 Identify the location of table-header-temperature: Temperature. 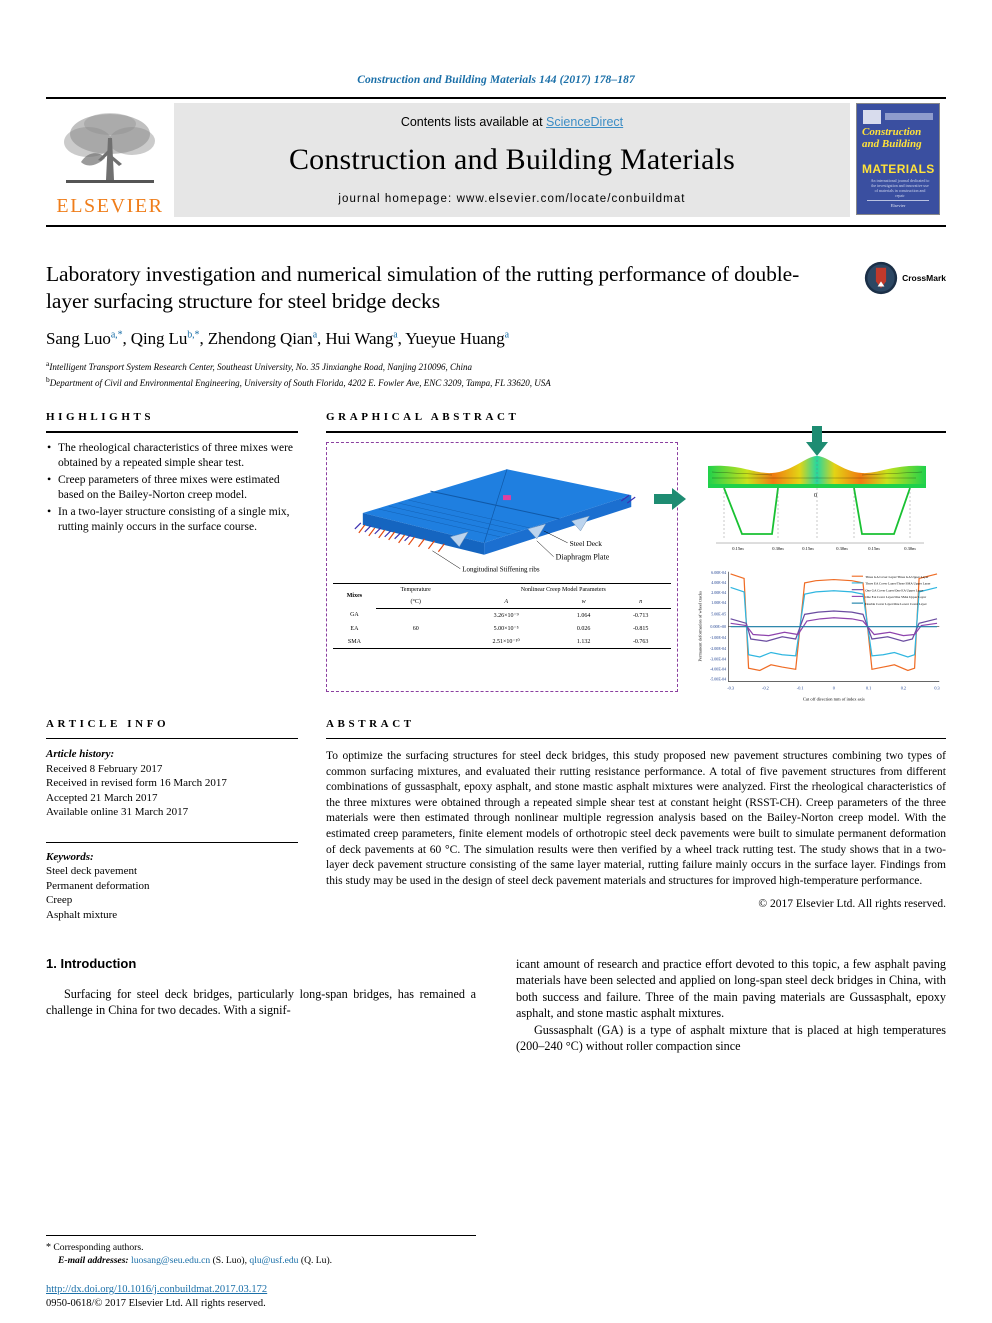
(415, 589).